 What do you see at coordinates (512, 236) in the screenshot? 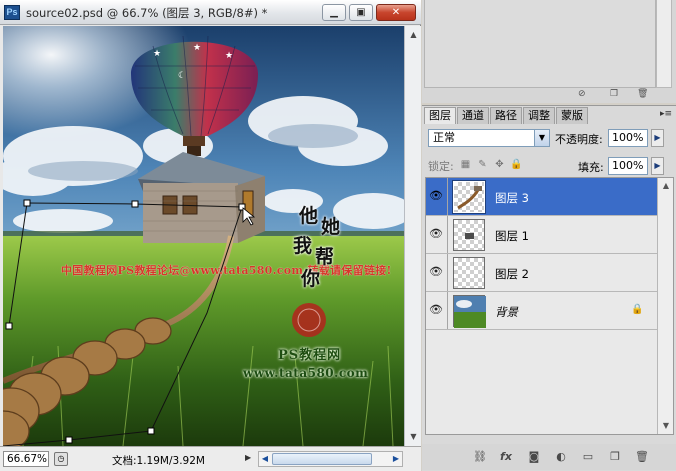
I see `layer-name: 图层 1` at bounding box center [512, 236].